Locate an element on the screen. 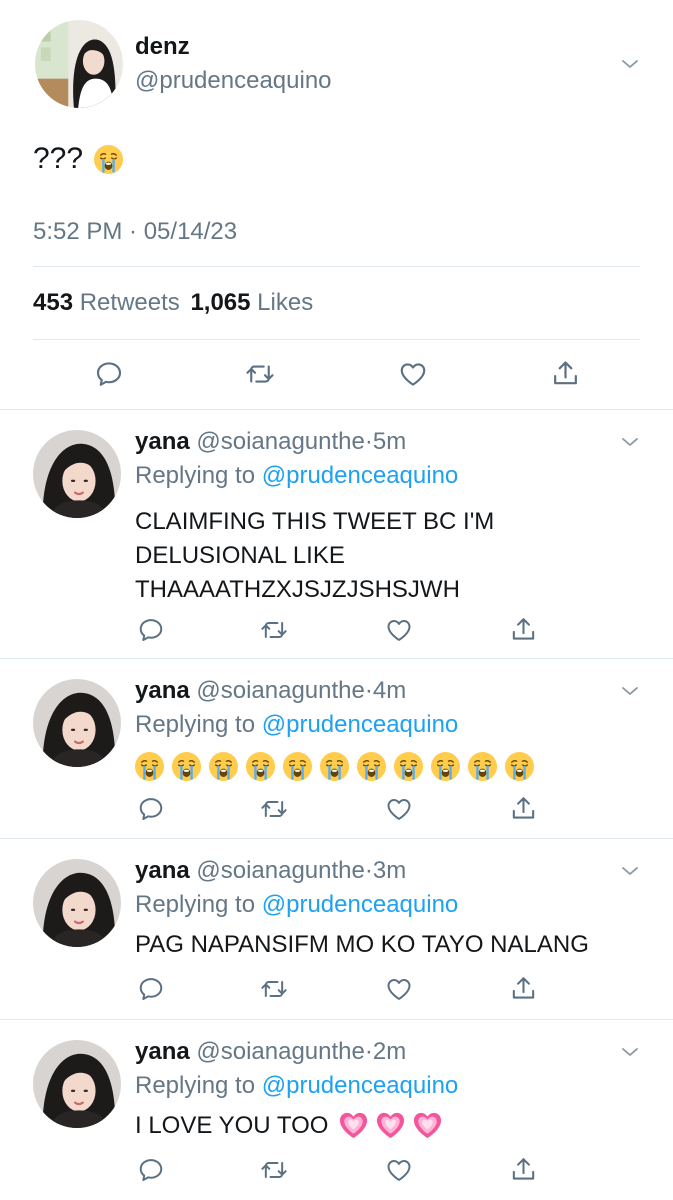 Image resolution: width=673 pixels, height=1200 pixels. likes-stat: 1,065 Likes is located at coordinates (251, 302).